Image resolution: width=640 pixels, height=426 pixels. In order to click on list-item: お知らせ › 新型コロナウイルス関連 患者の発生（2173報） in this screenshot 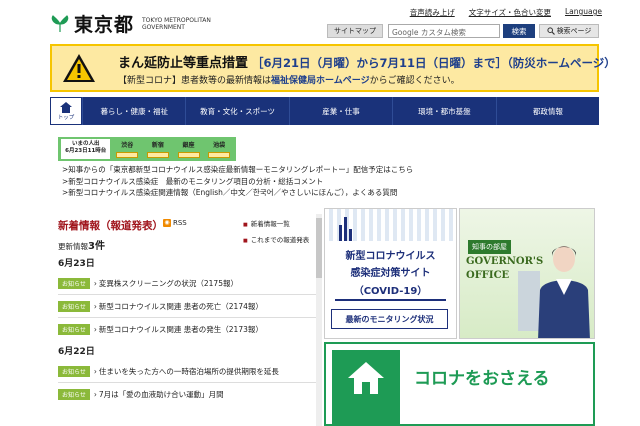, I will do `click(189, 329)`.